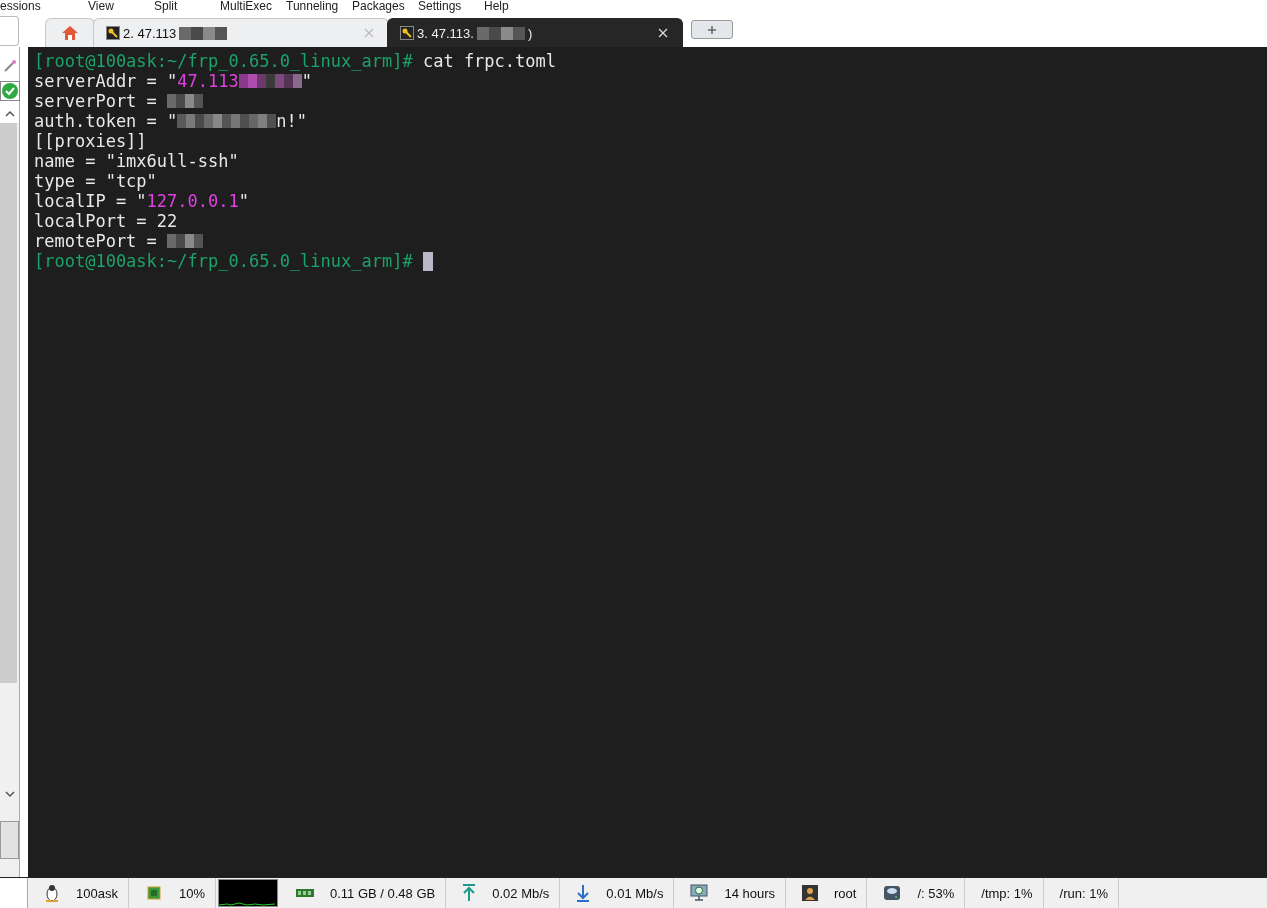 The image size is (1267, 908). Describe the element at coordinates (488, 61) in the screenshot. I see `terminal-text: cat frpc.toml` at that location.